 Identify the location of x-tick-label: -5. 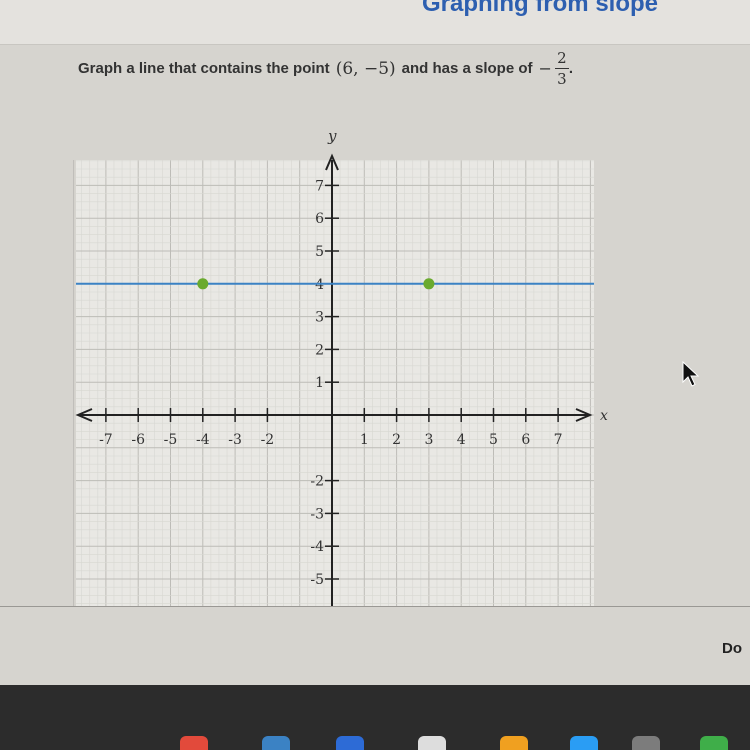
(171, 440).